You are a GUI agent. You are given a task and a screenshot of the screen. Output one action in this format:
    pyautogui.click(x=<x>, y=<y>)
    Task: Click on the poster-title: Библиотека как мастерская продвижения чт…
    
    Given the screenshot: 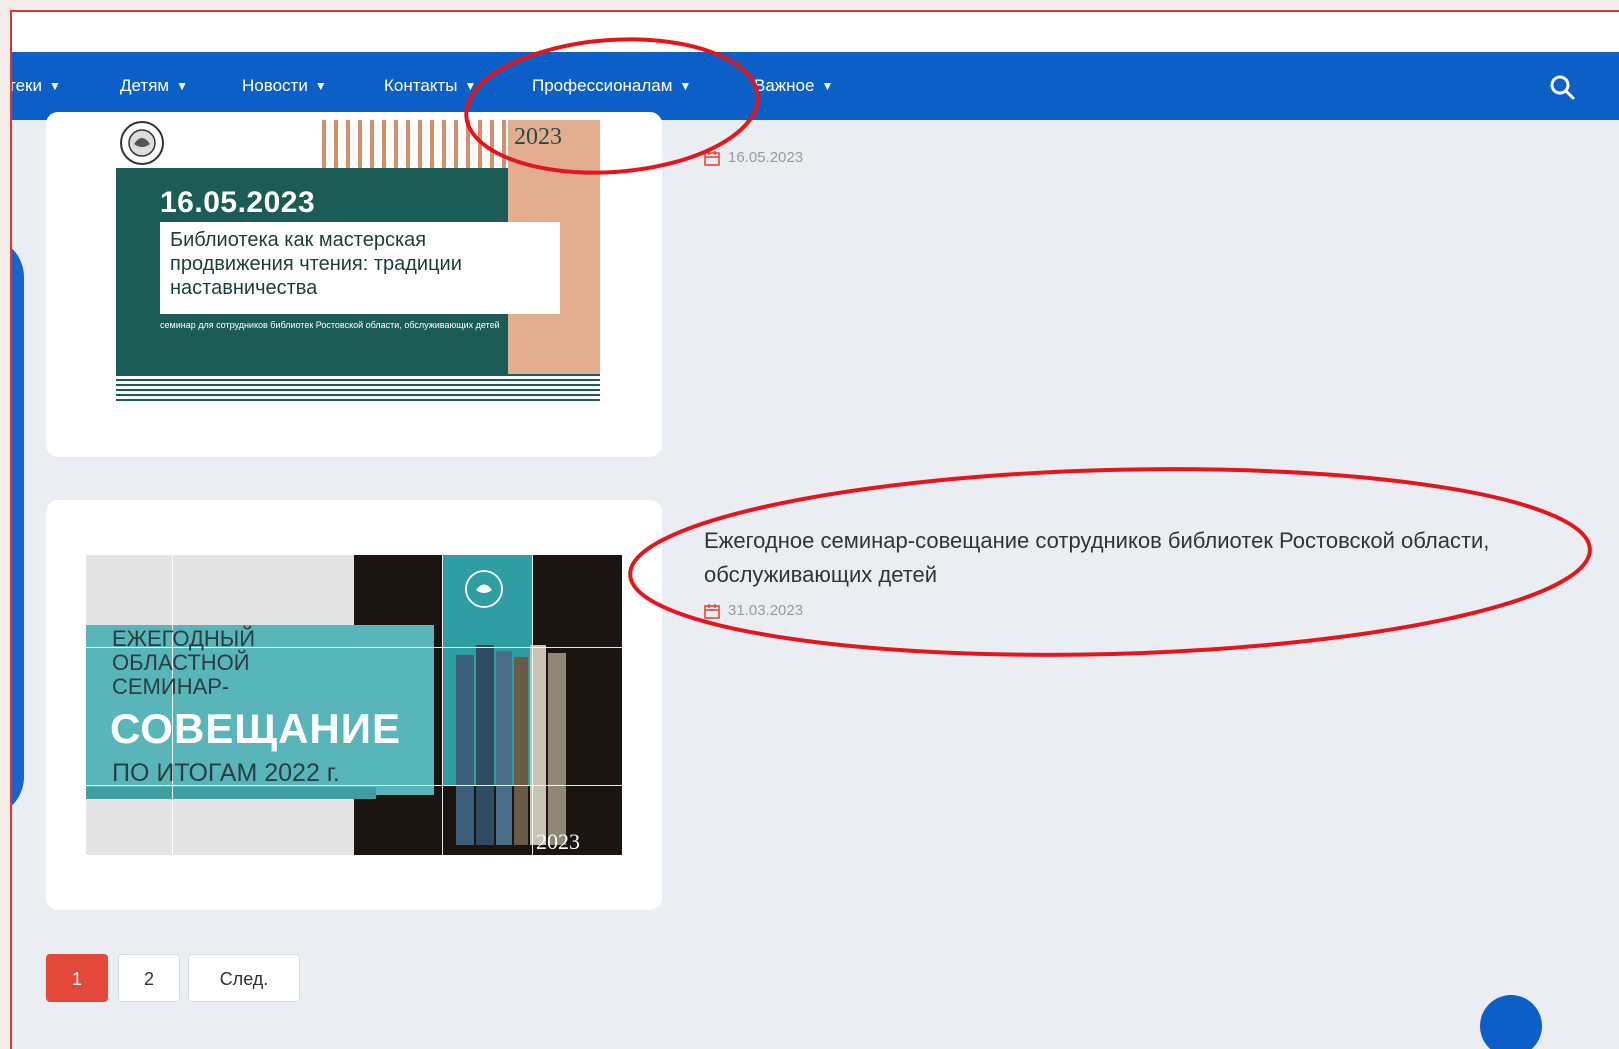 What is the action you would take?
    pyautogui.click(x=316, y=264)
    